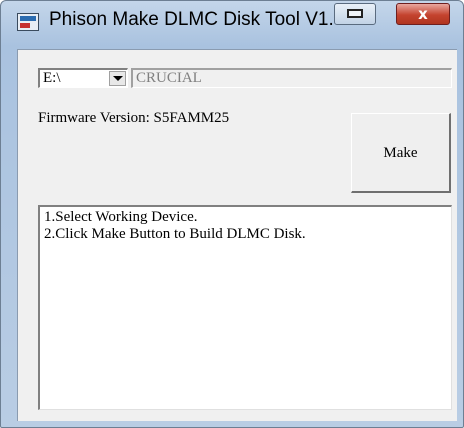 The width and height of the screenshot is (464, 428). What do you see at coordinates (291, 78) in the screenshot?
I see `disk-name-field: CRUCIAL` at bounding box center [291, 78].